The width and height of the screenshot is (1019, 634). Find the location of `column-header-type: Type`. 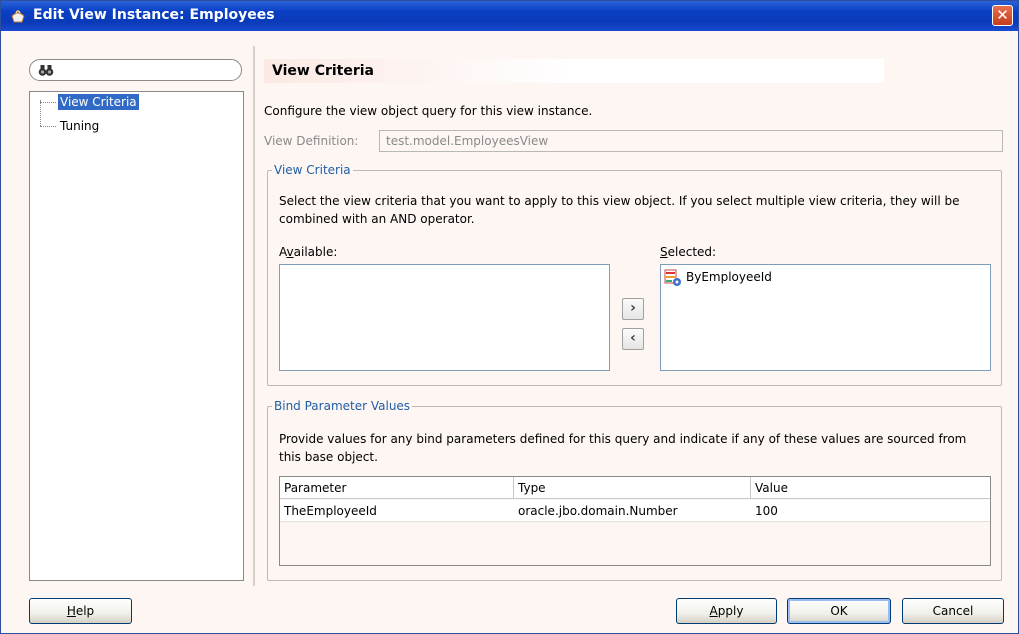

column-header-type: Type is located at coordinates (632, 488).